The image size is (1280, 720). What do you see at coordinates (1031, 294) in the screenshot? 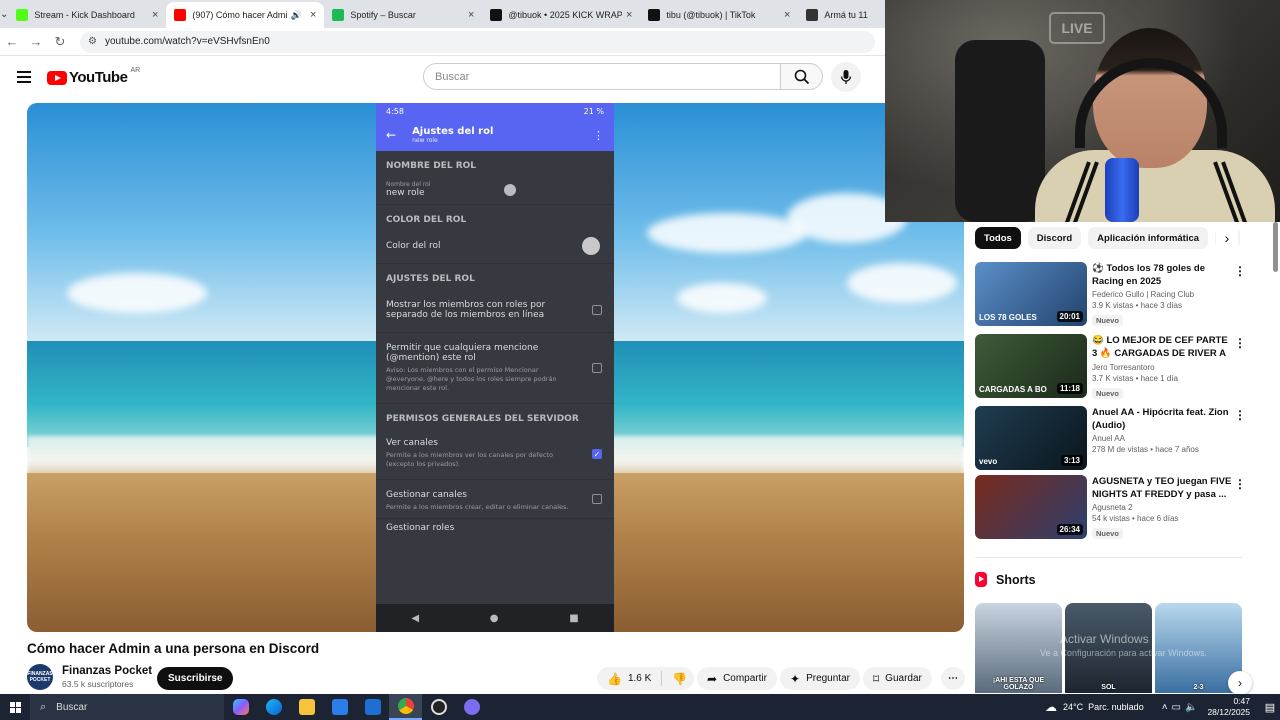
I see `video-thumbnail: LOS 78 GOLES 20:01` at bounding box center [1031, 294].